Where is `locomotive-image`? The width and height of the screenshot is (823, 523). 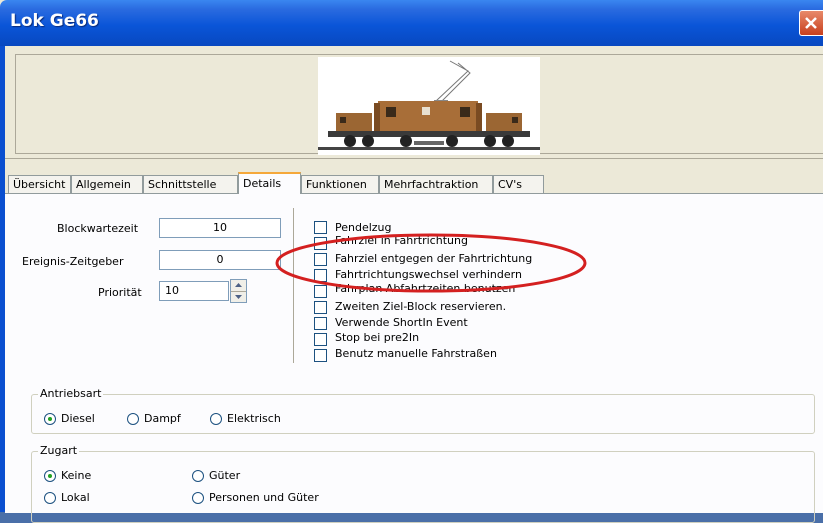
locomotive-image is located at coordinates (429, 106).